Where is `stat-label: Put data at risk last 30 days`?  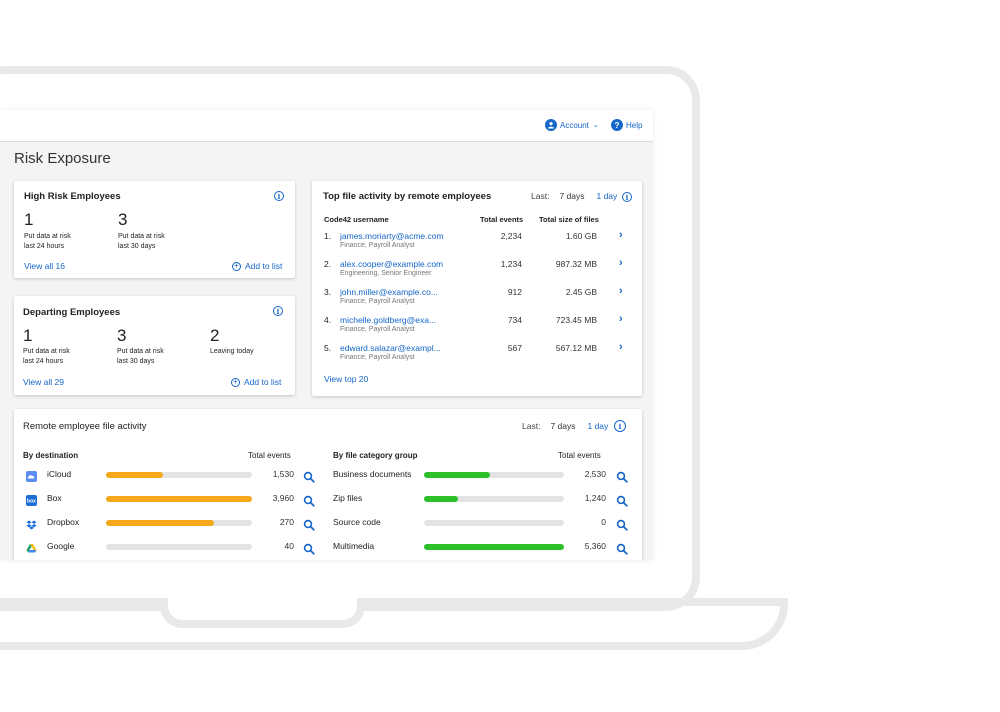
stat-label: Put data at risk last 30 days is located at coordinates (141, 241).